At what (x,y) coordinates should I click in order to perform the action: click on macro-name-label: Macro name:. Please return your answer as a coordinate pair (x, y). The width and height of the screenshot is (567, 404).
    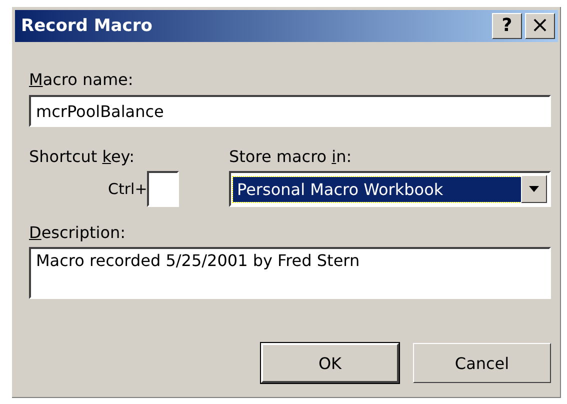
    Looking at the image, I should click on (81, 79).